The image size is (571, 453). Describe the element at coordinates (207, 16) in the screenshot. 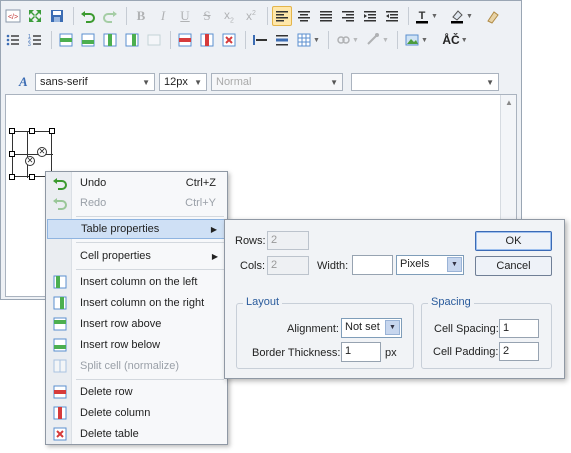

I see `strikethrough-icon: S` at that location.